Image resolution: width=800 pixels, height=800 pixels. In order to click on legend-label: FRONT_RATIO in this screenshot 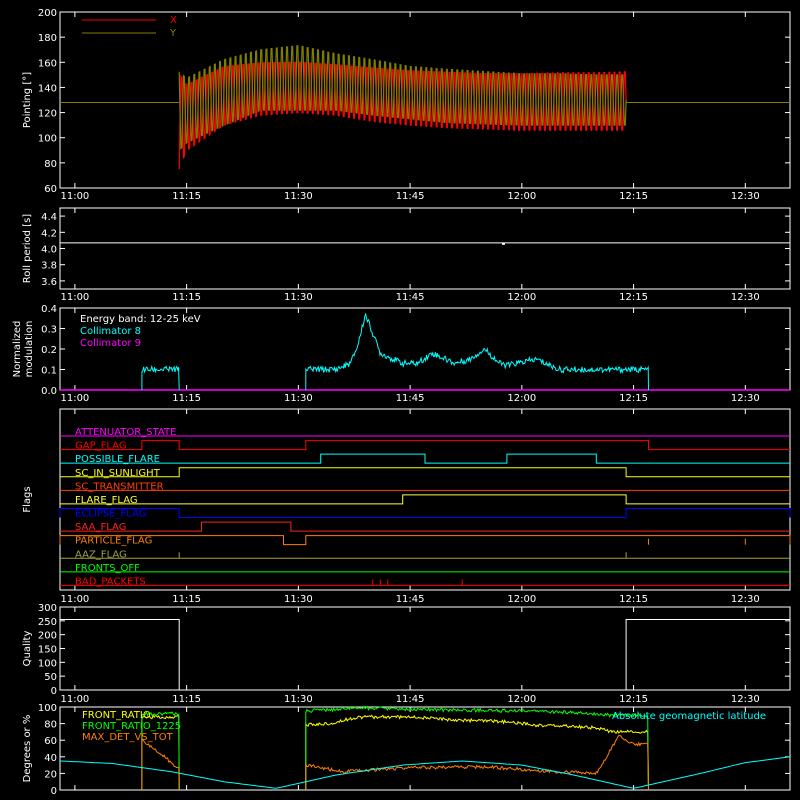, I will do `click(116, 715)`.